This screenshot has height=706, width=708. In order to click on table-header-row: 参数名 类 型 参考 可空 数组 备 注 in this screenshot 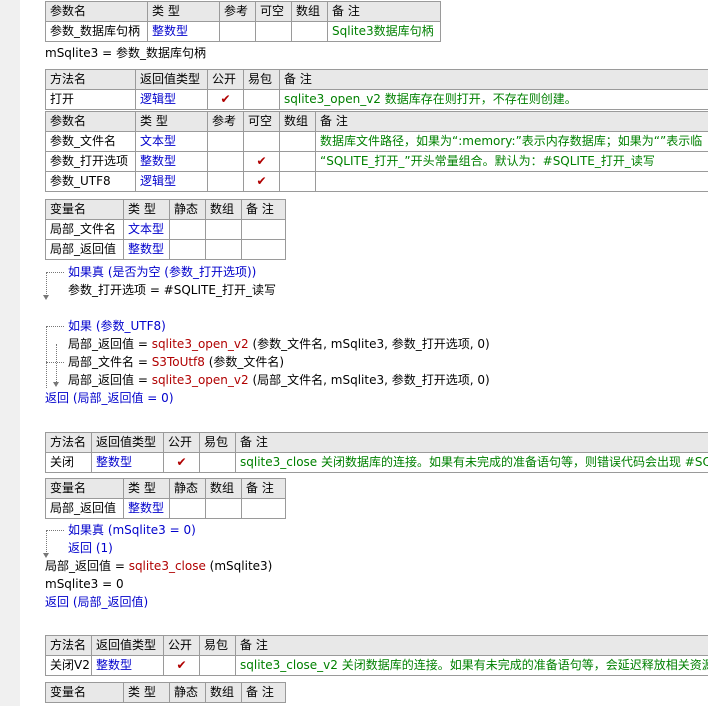, I will do `click(376, 121)`.